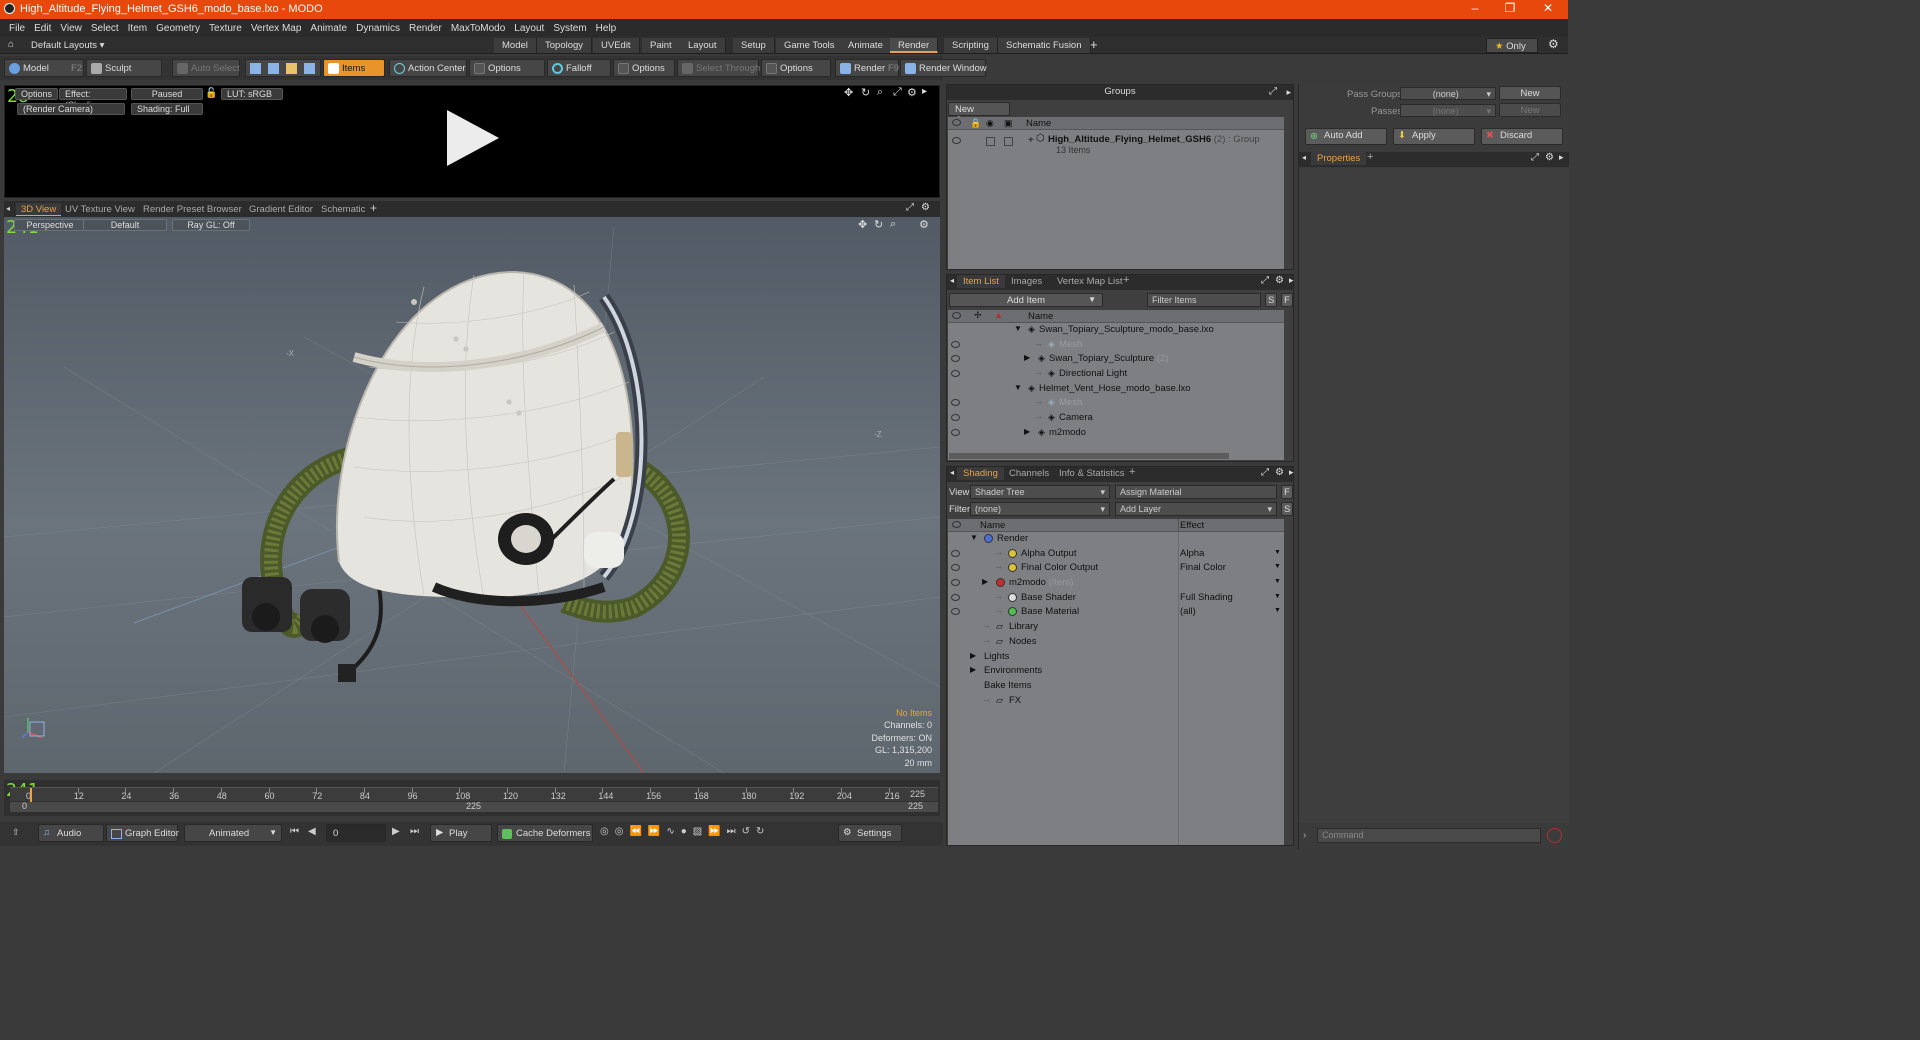 This screenshot has height=1040, width=1920. Describe the element at coordinates (1040, 492) in the screenshot. I see `view-dropdown: Shader Tree ▾` at that location.